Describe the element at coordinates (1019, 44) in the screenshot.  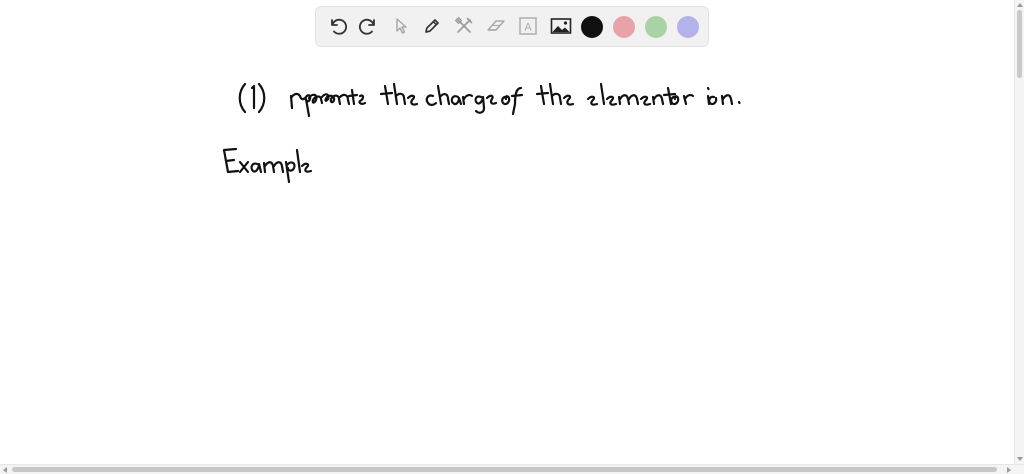
I see `vertical-scroll-thumb` at that location.